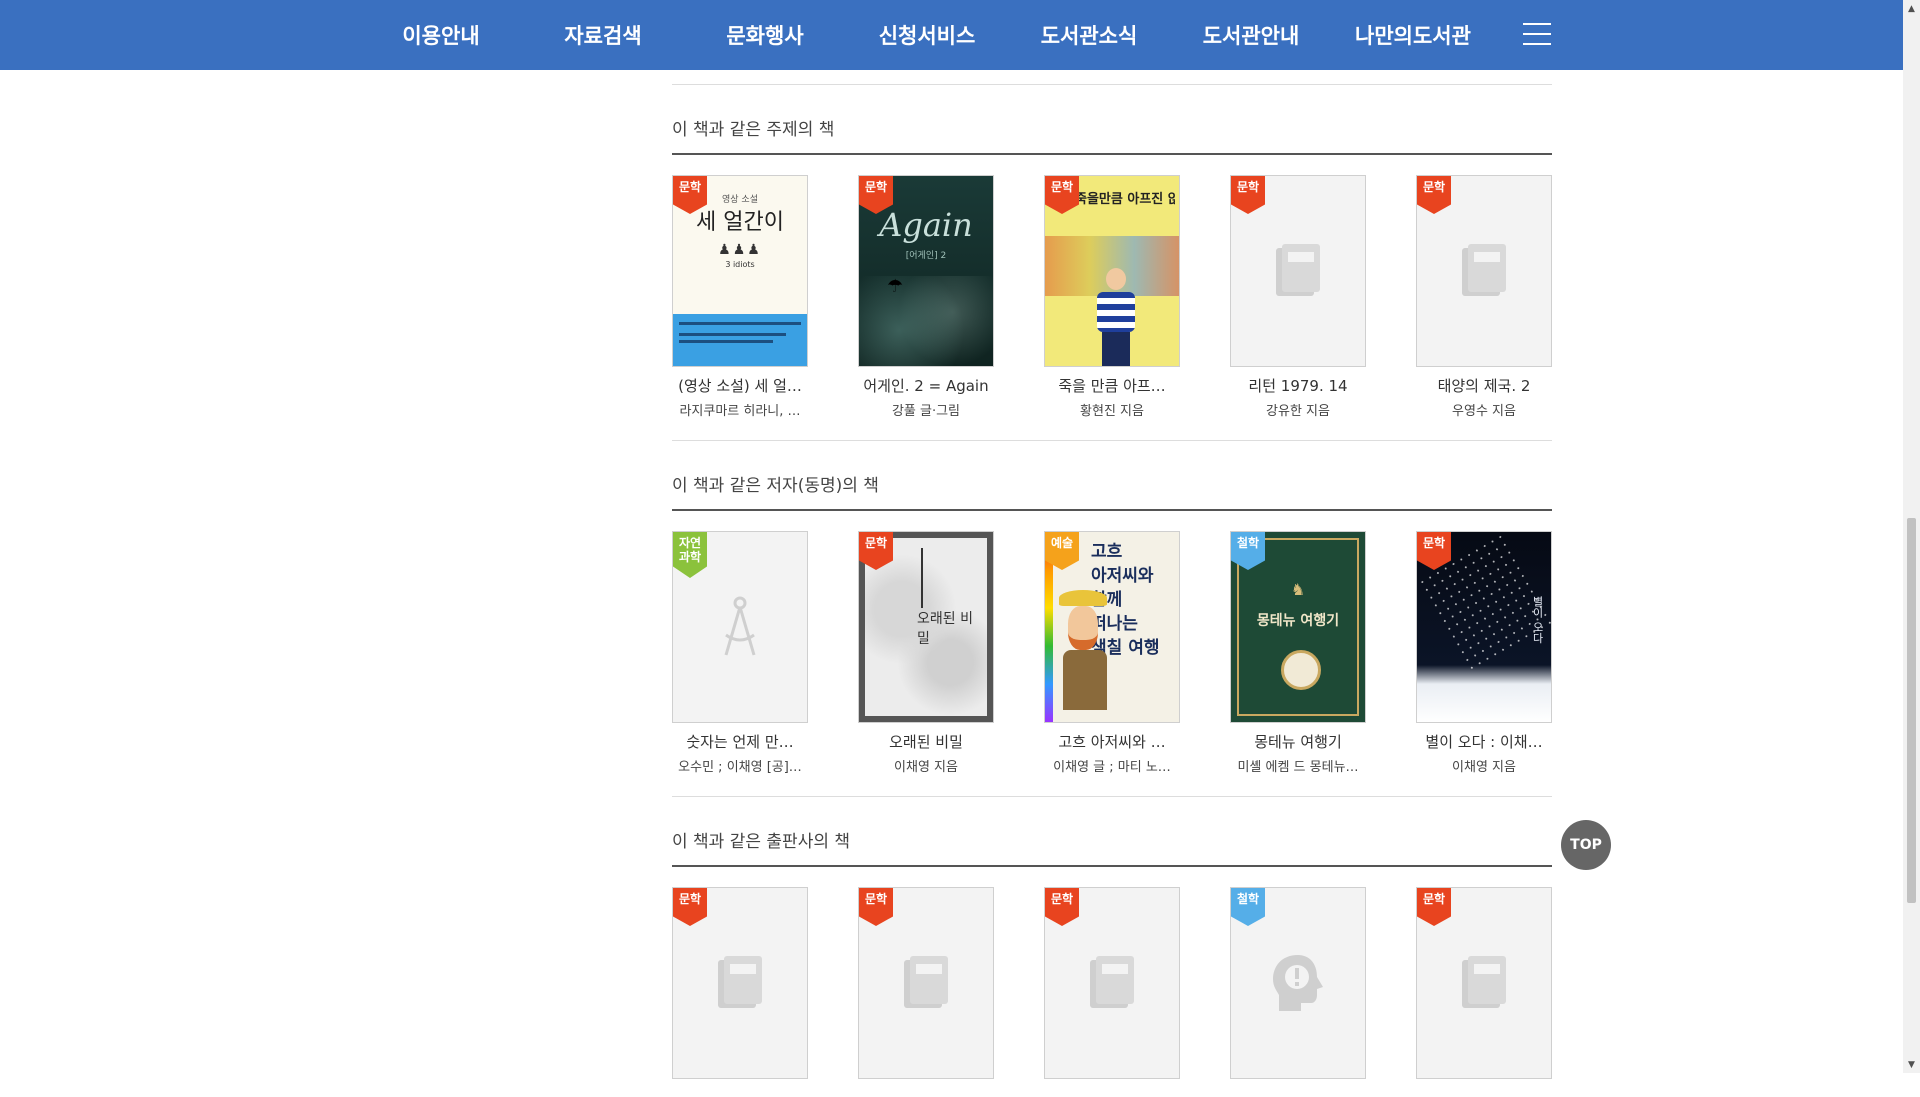 Image resolution: width=1920 pixels, height=1097 pixels. What do you see at coordinates (1484, 411) in the screenshot?
I see `book-author: 우영수 지음` at bounding box center [1484, 411].